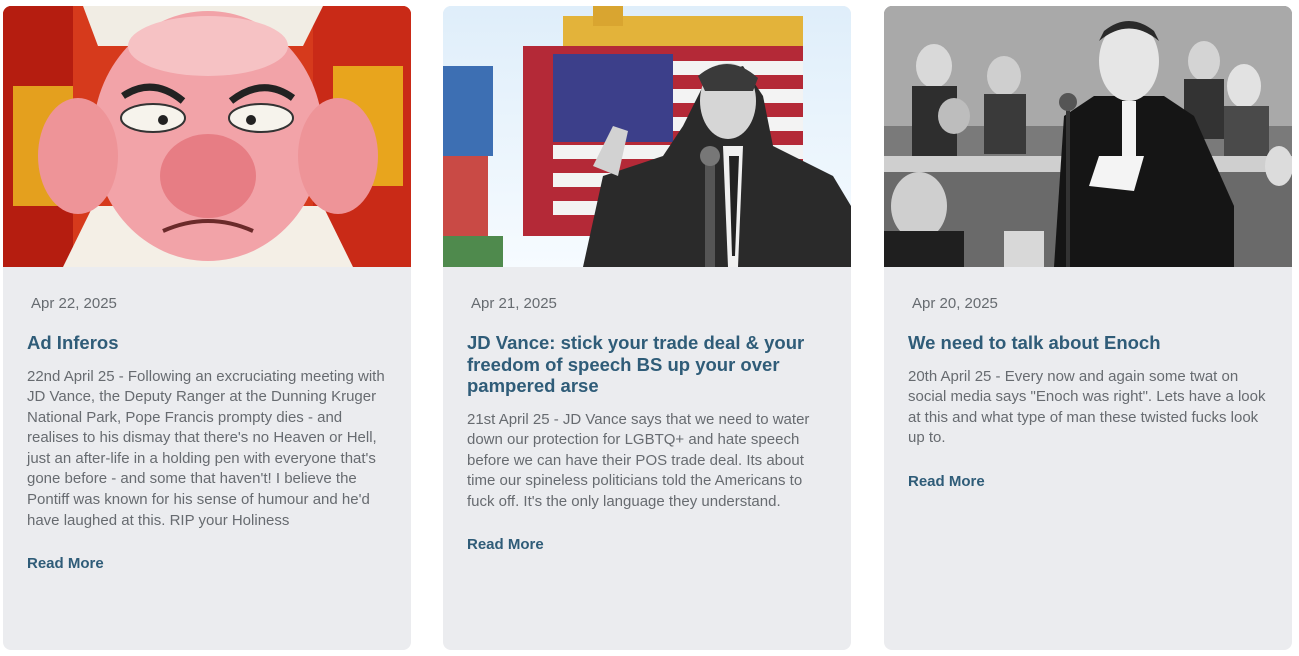  What do you see at coordinates (74, 303) in the screenshot?
I see `post-date: Apr 22, 2025` at bounding box center [74, 303].